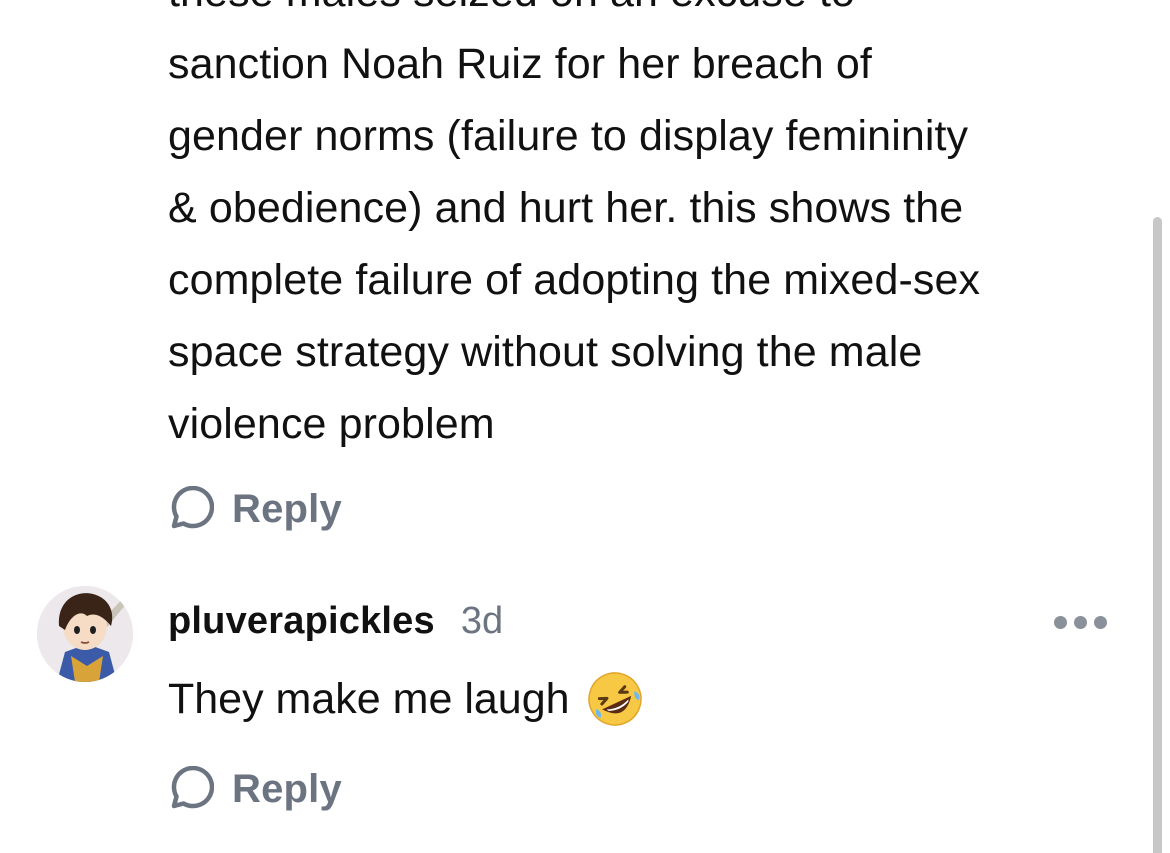 This screenshot has height=853, width=1170. What do you see at coordinates (482, 621) in the screenshot?
I see `timestamp: 3d` at bounding box center [482, 621].